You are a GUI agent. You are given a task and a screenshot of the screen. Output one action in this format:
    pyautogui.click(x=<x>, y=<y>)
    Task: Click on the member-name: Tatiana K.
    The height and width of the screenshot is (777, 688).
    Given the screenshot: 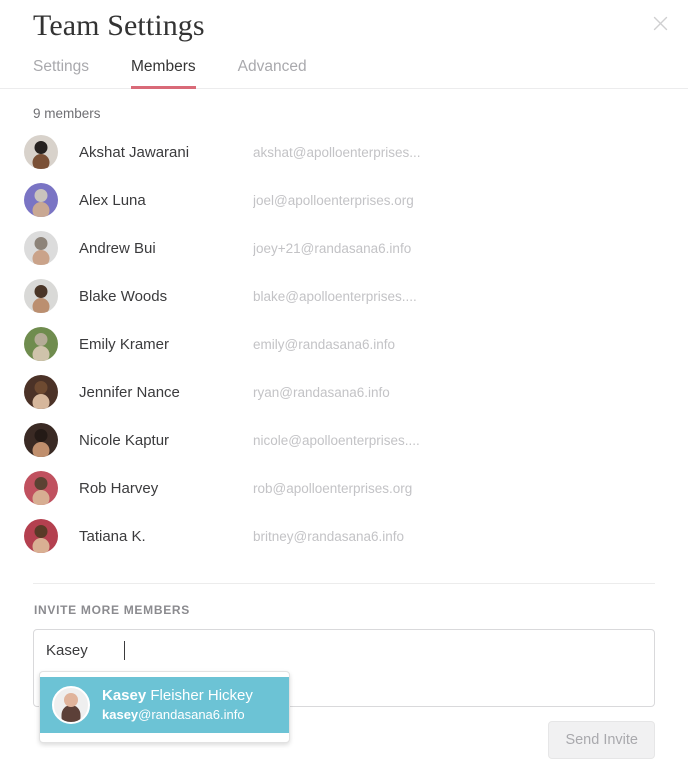 What is the action you would take?
    pyautogui.click(x=112, y=536)
    